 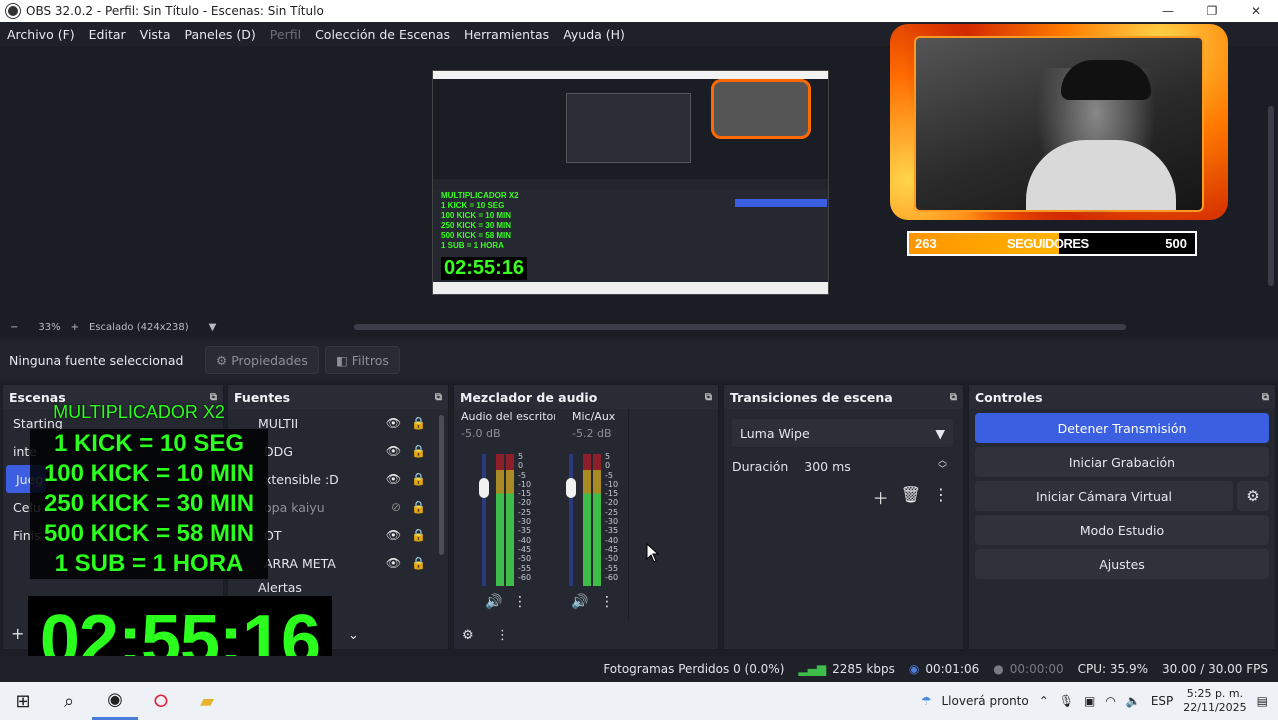 What do you see at coordinates (1256, 11) in the screenshot?
I see `close-button: ✕` at bounding box center [1256, 11].